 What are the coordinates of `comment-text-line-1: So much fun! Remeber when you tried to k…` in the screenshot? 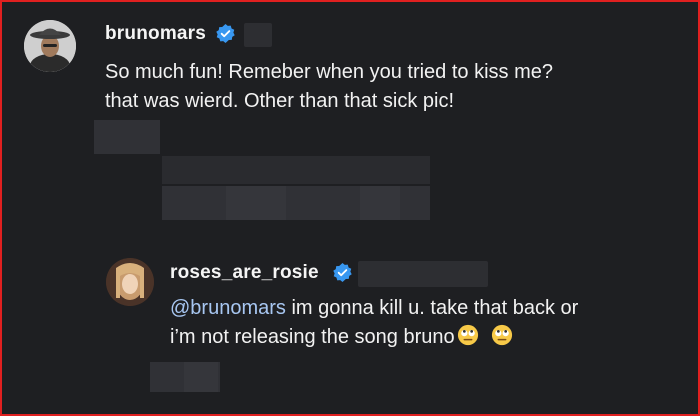 It's located at (329, 72).